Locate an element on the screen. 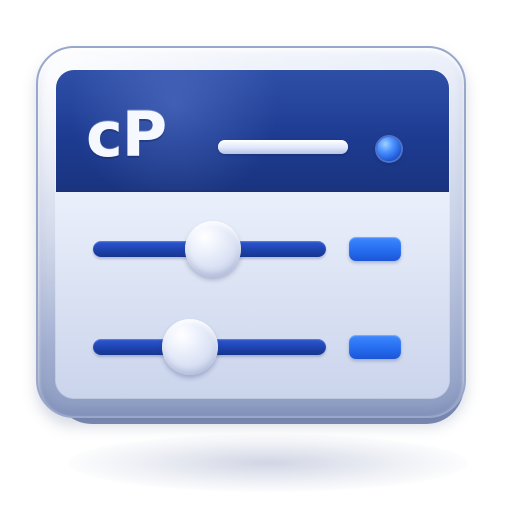 This screenshot has width=512, height=512. title-text-placeholder is located at coordinates (283, 147).